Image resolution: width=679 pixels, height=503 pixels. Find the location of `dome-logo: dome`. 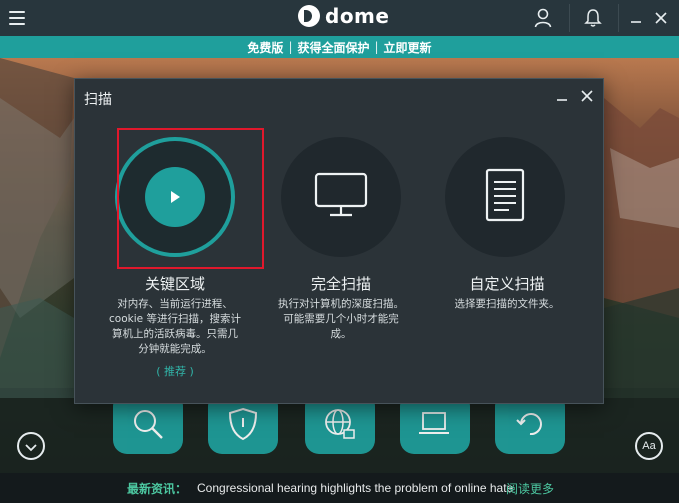

dome-logo: dome is located at coordinates (343, 16).